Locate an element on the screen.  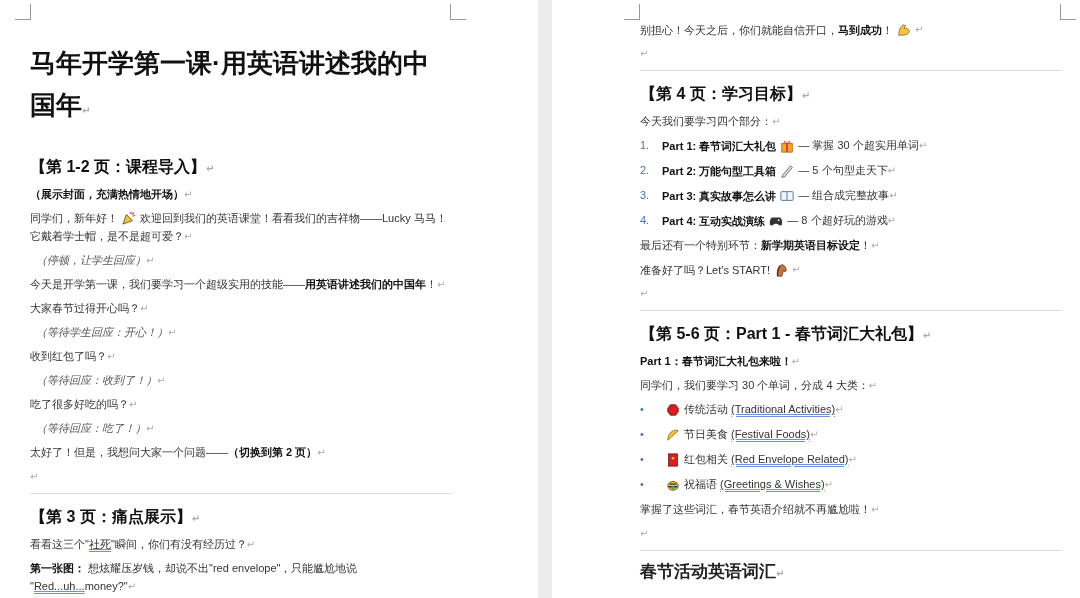
party-popper-icon is located at coordinates (129, 218).